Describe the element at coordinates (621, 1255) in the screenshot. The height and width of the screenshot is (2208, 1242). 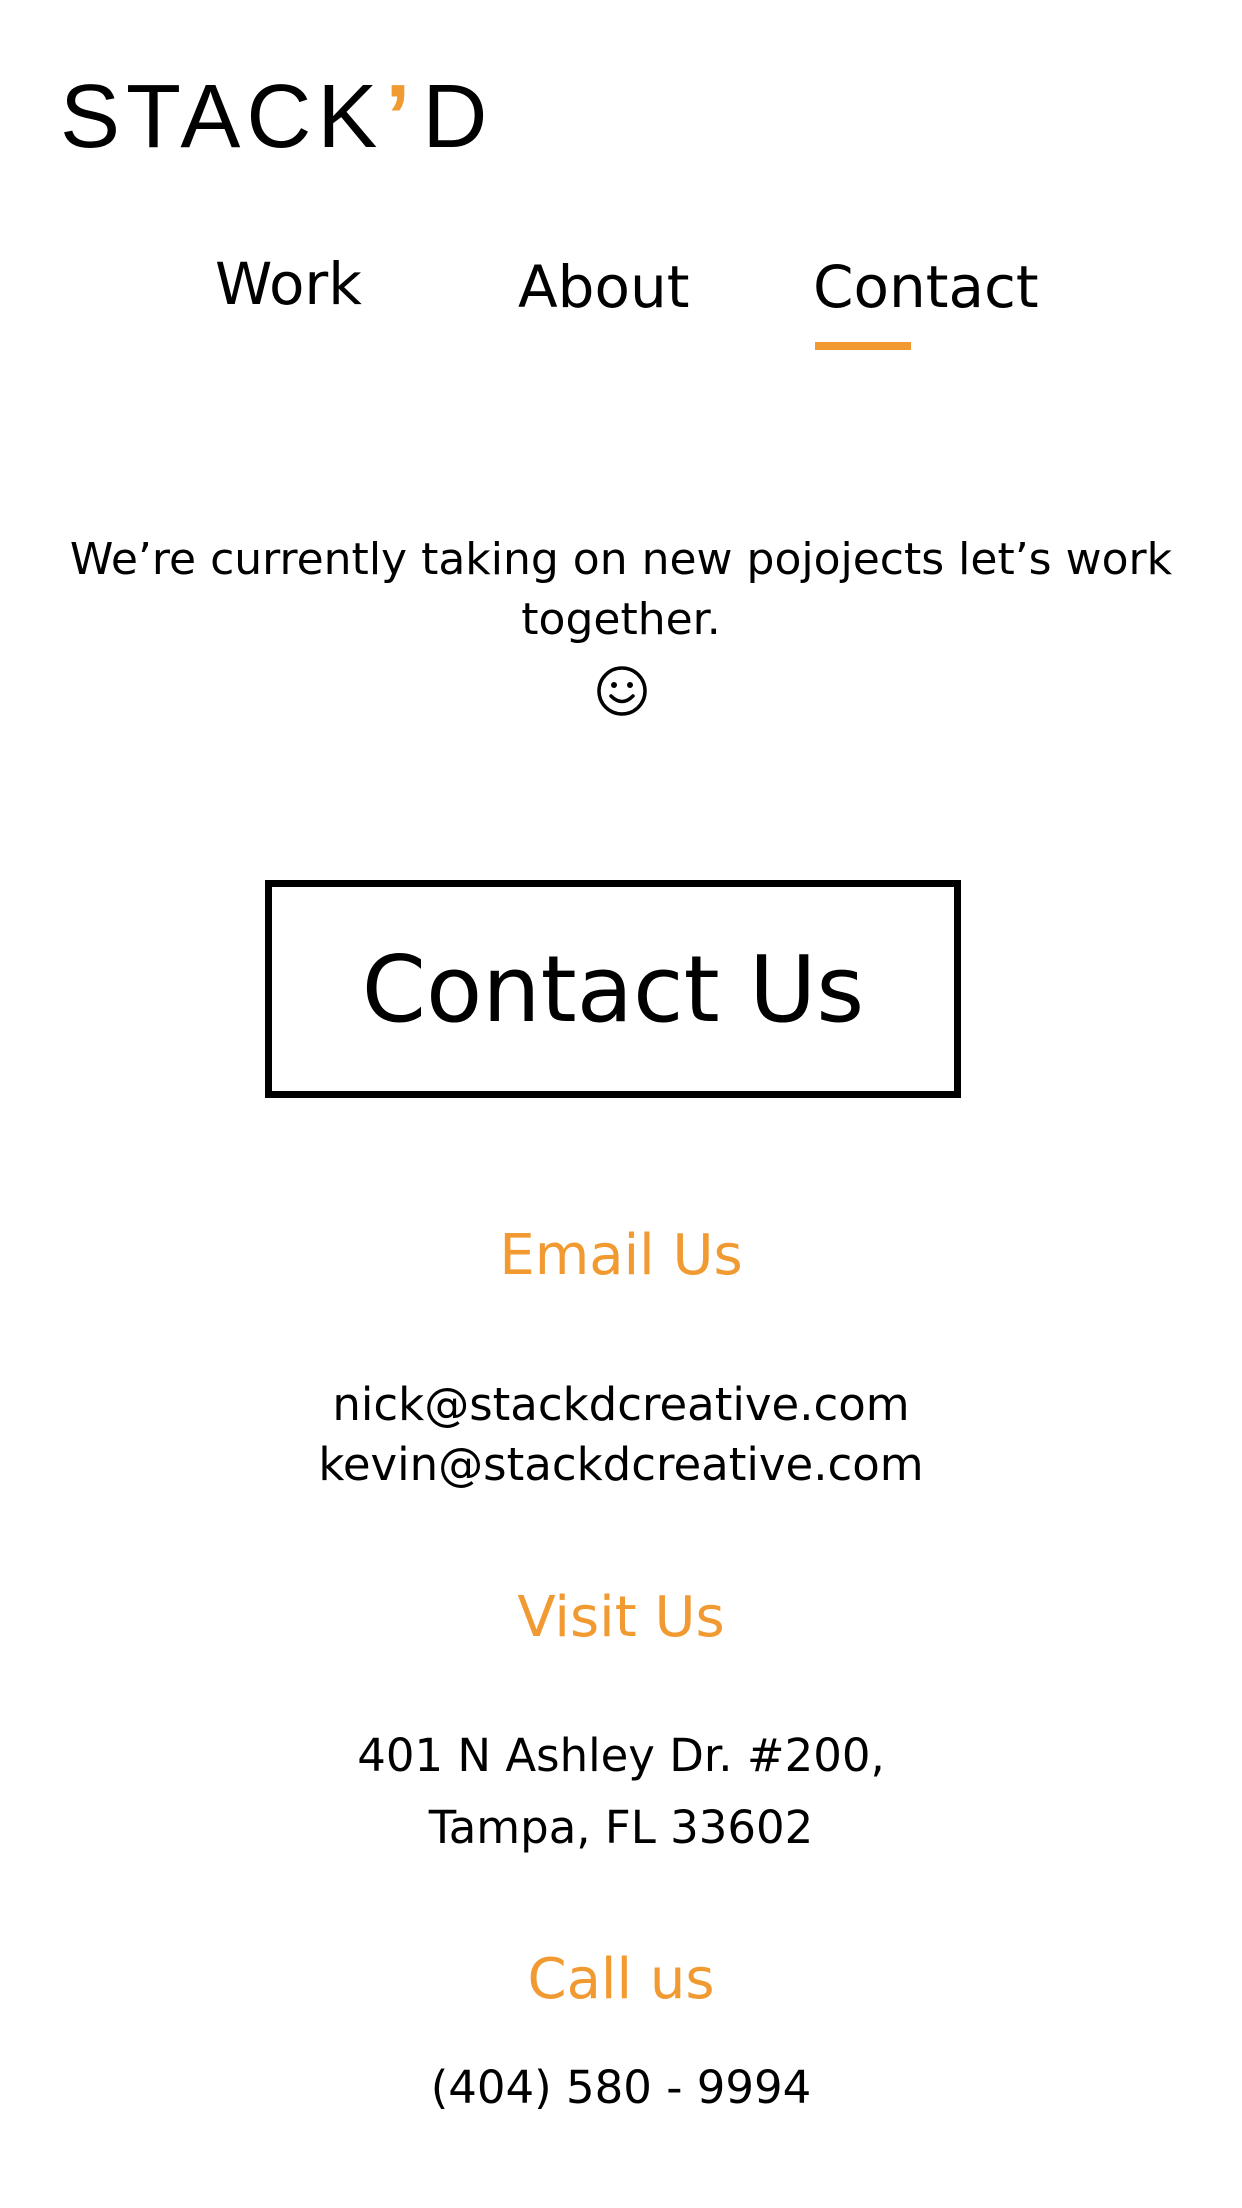
I see `email-heading: Email Us` at that location.